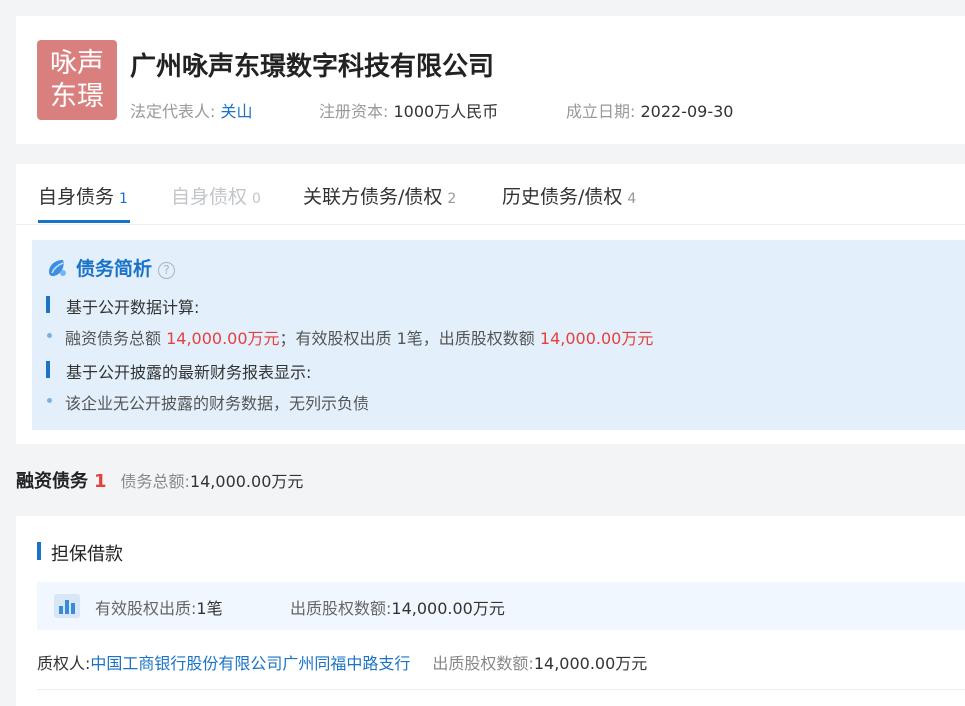  I want to click on summary-title: 债务简析?, so click(111, 267).